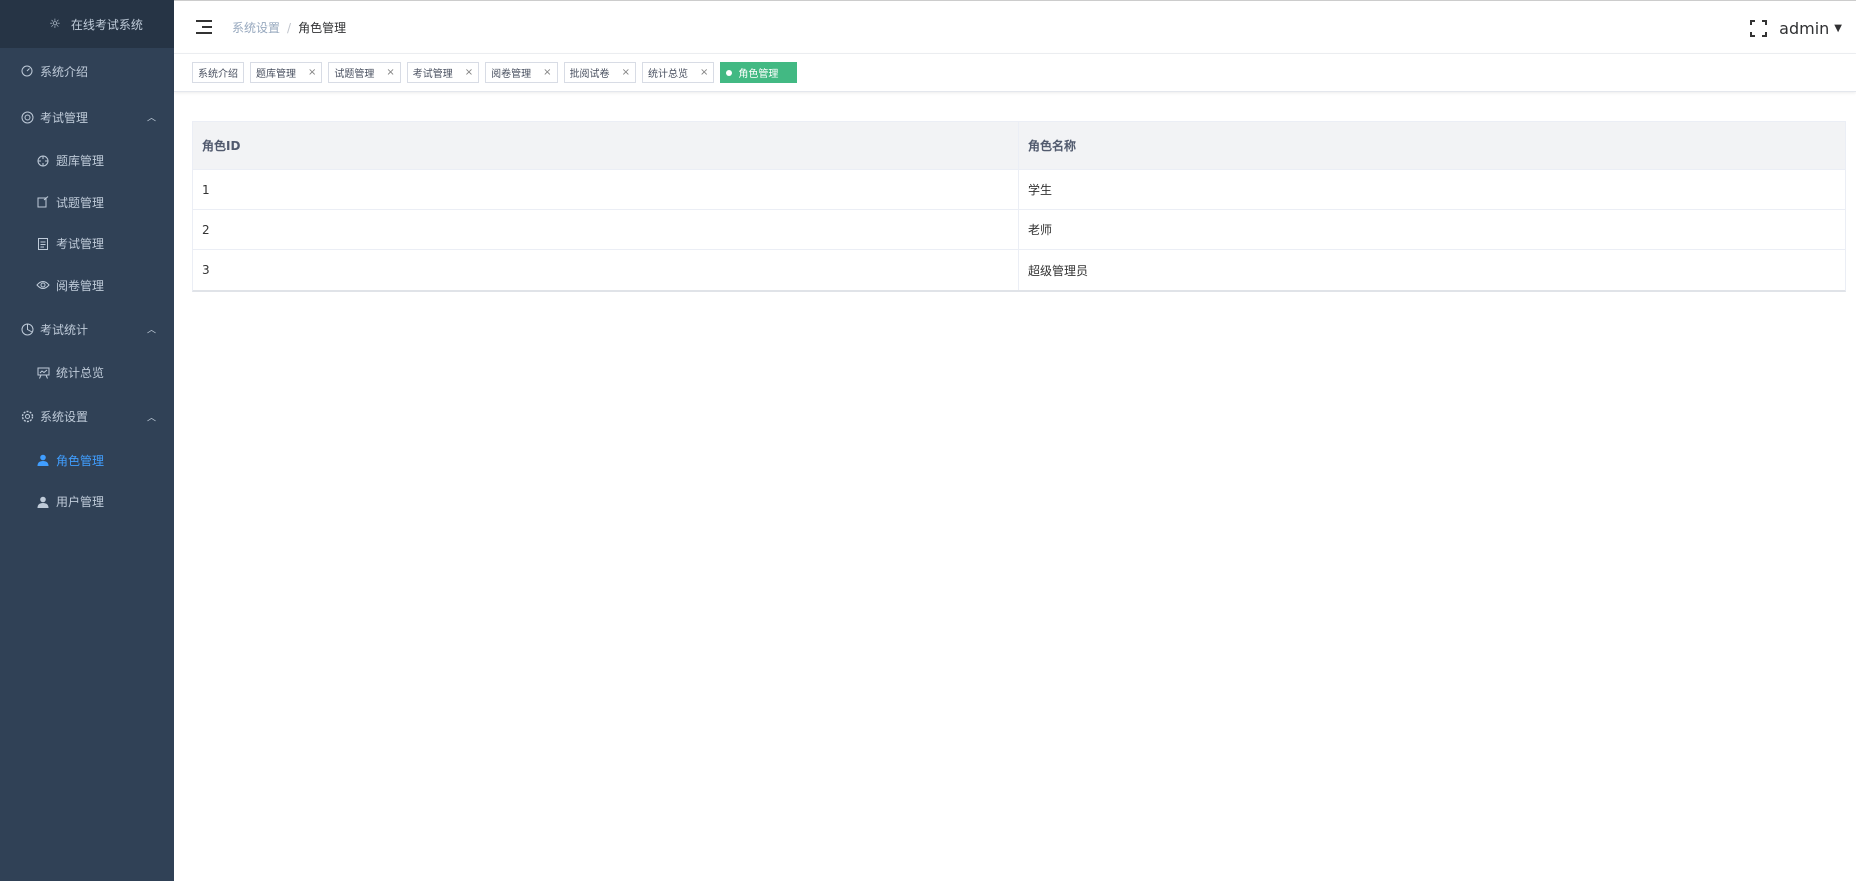  What do you see at coordinates (511, 74) in the screenshot?
I see `tag-label: 阅卷管理` at bounding box center [511, 74].